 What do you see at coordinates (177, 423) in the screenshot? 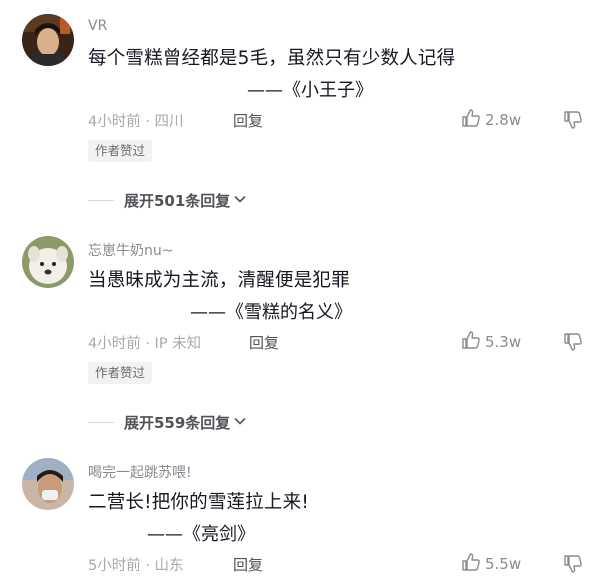
I see `expand-replies-label: 展开559条回复` at bounding box center [177, 423].